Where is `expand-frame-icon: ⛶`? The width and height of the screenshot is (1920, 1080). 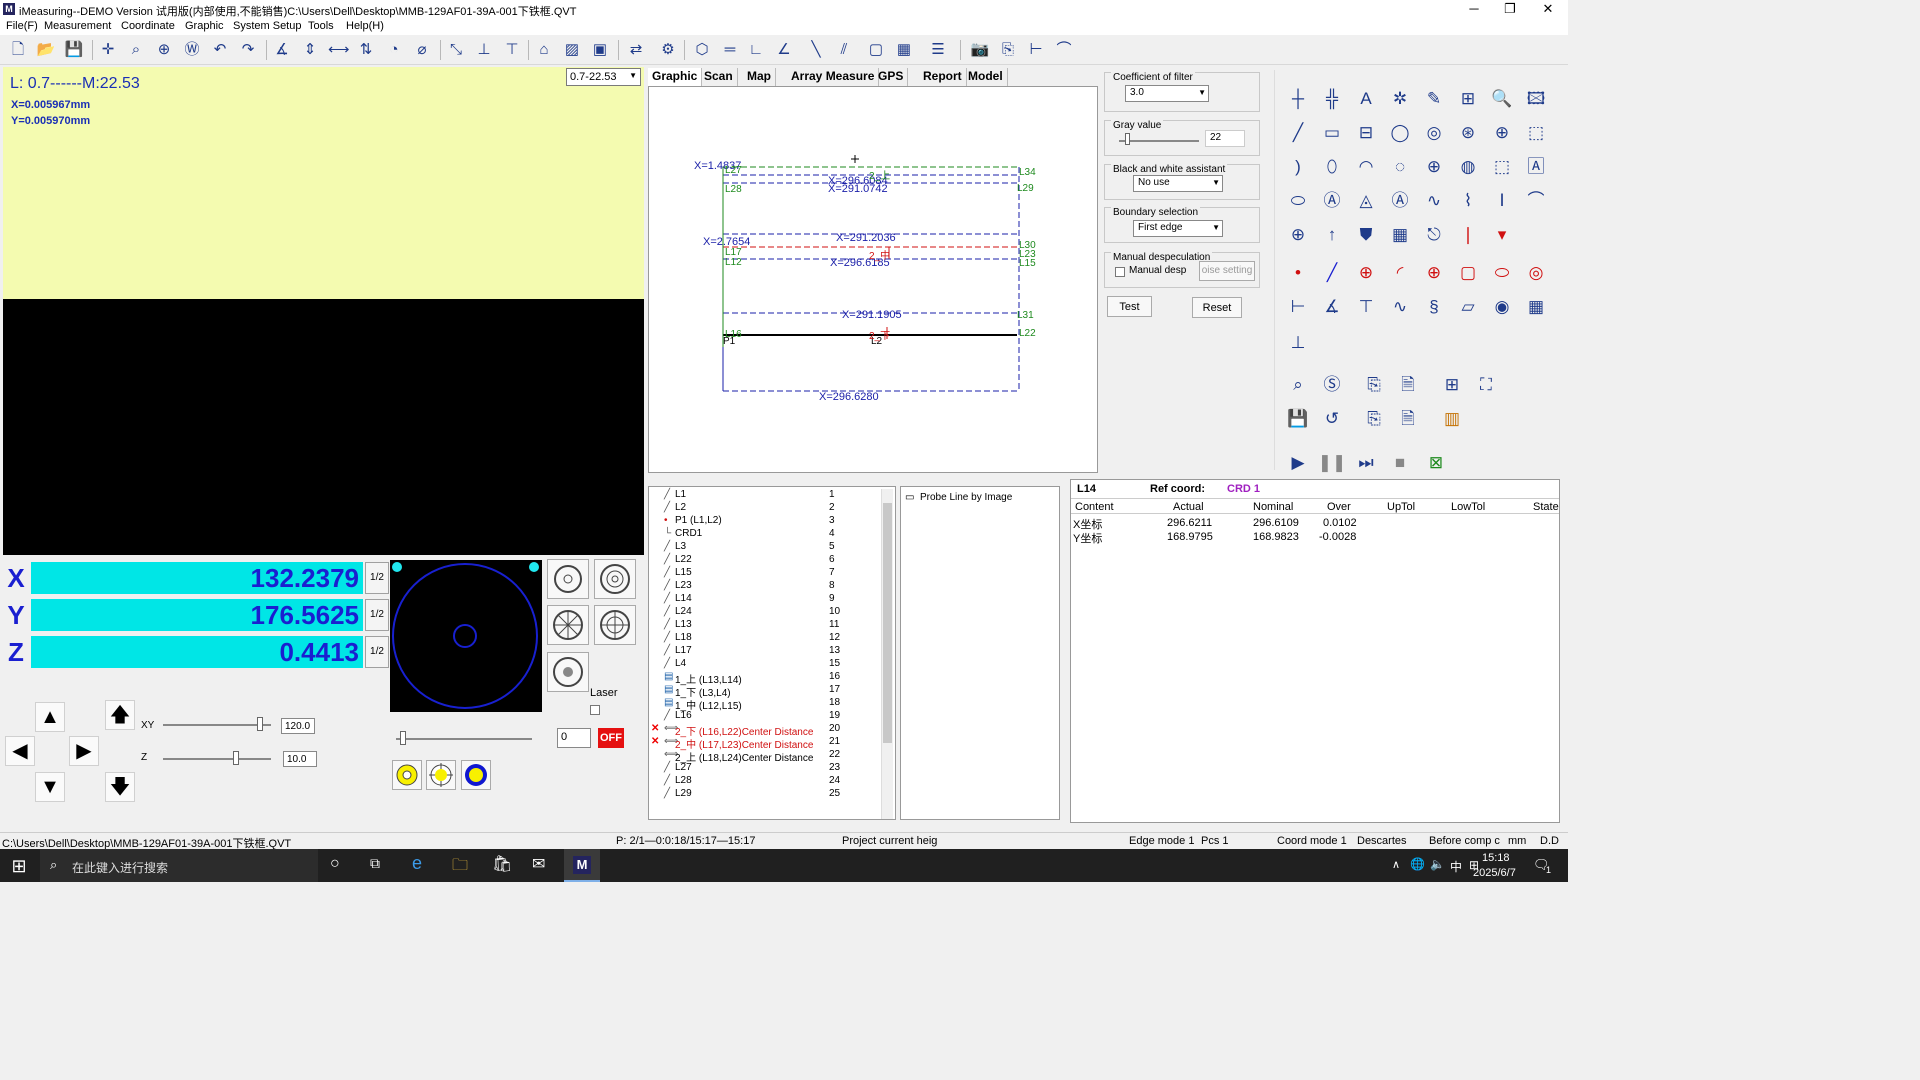
expand-frame-icon: ⛶ is located at coordinates (1486, 385).